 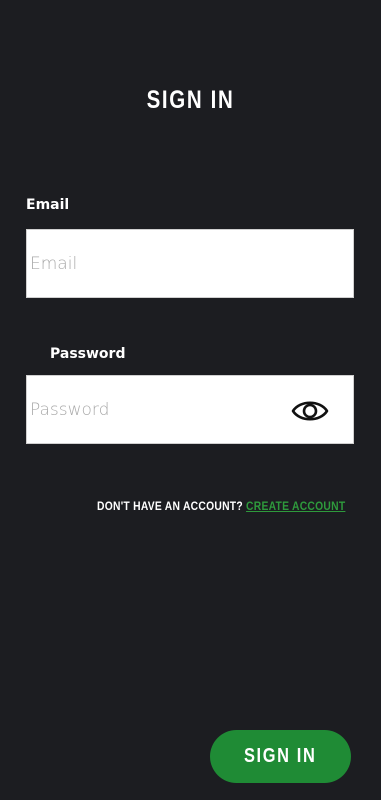 I want to click on sign-in-button: SIGN IN, so click(x=280, y=756).